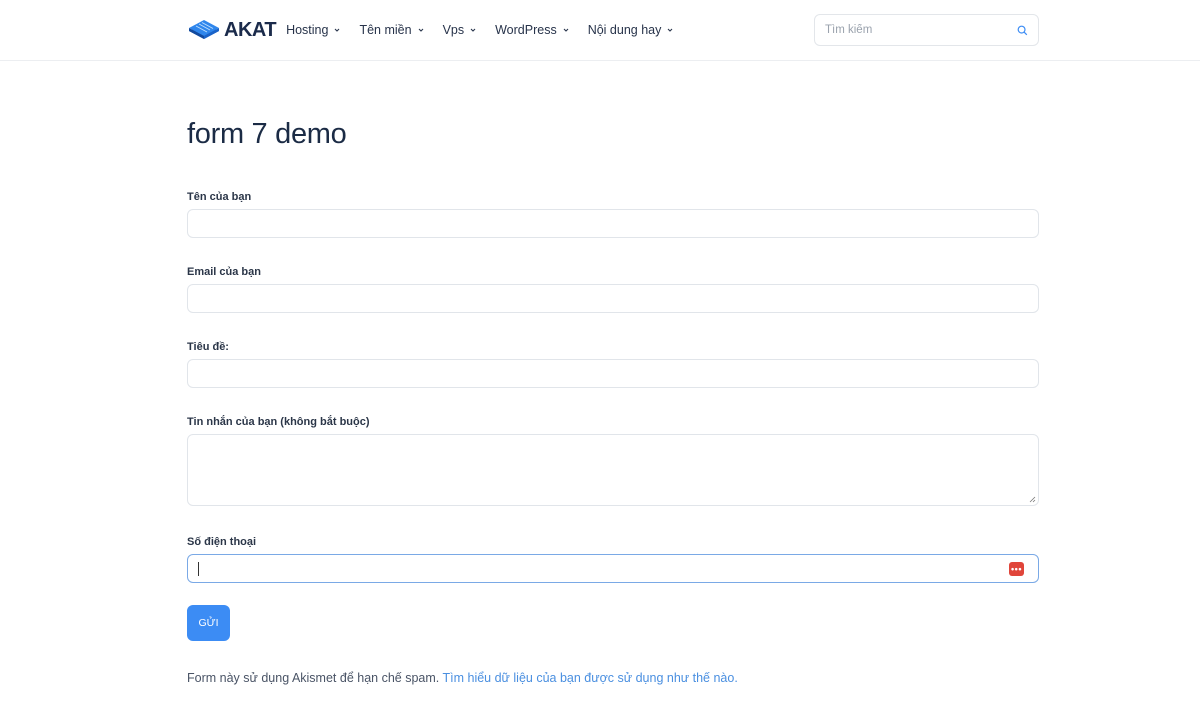  I want to click on phone-input: •••, so click(613, 568).